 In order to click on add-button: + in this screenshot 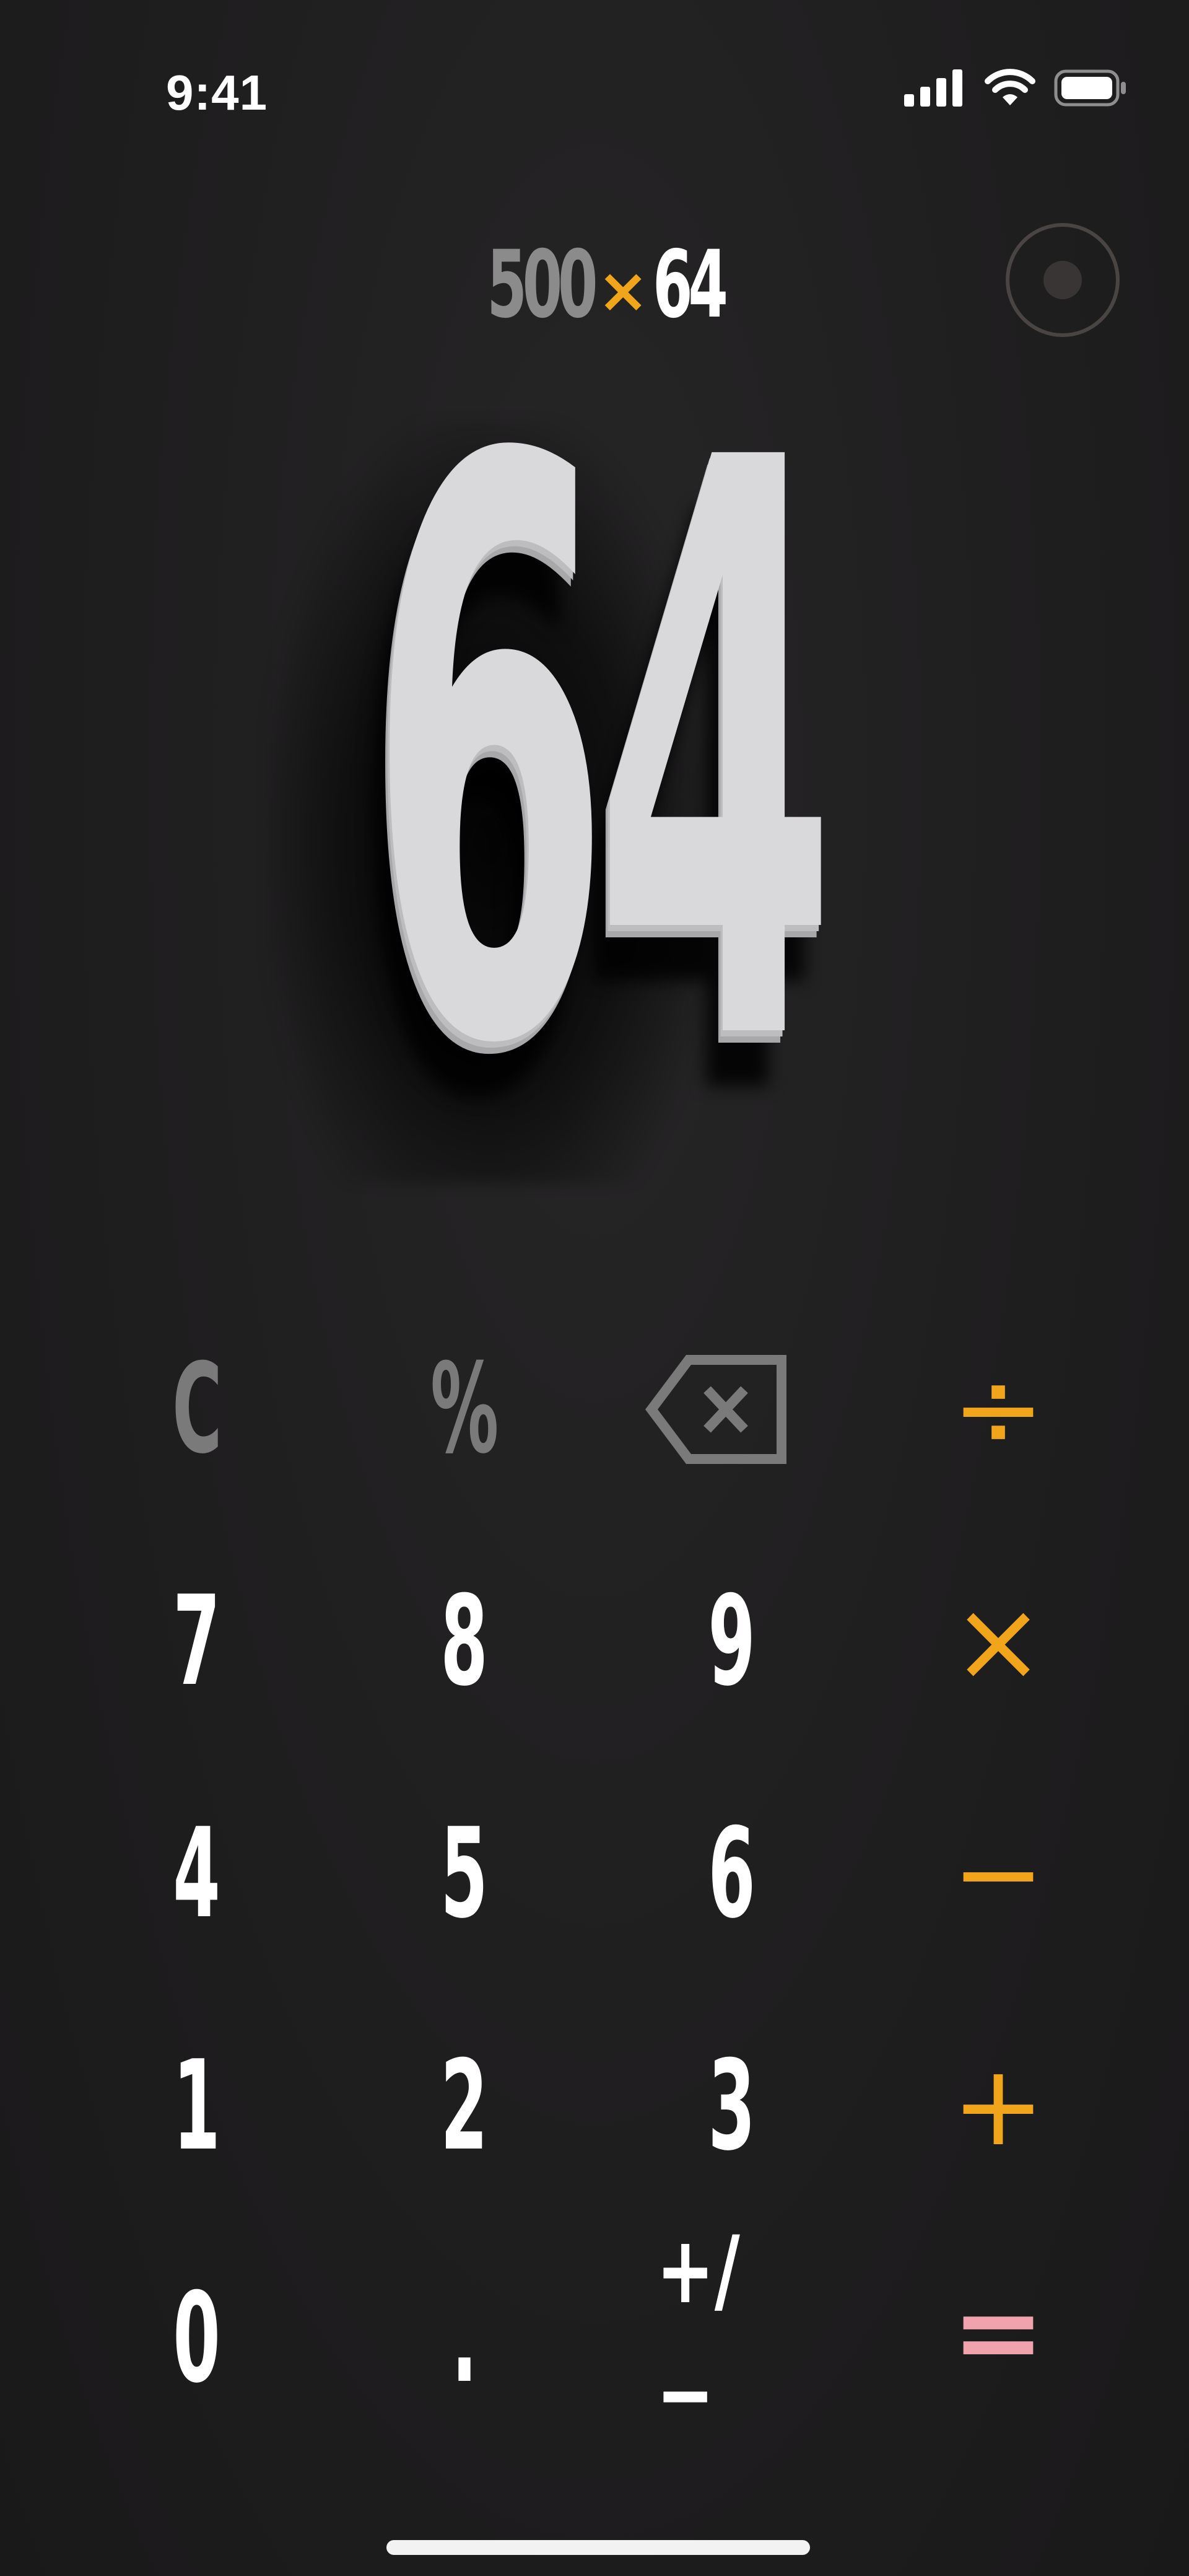, I will do `click(998, 2106)`.